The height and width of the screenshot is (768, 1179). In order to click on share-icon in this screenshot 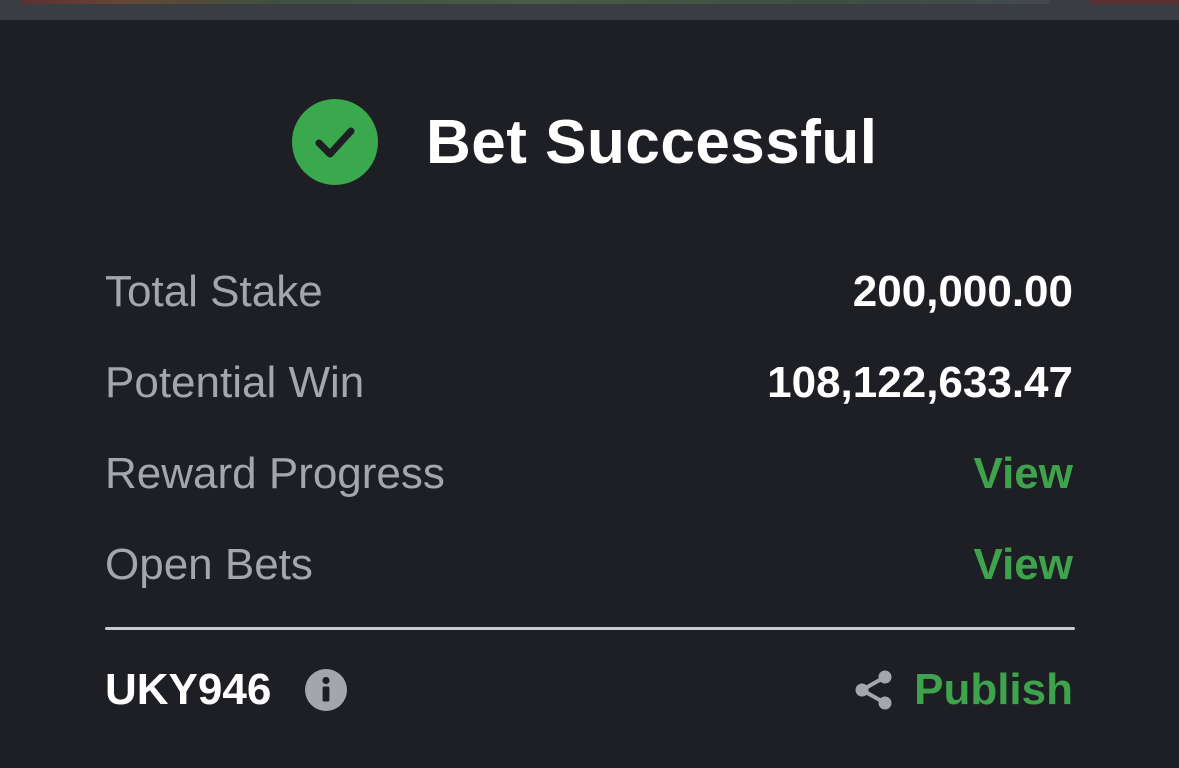, I will do `click(873, 690)`.